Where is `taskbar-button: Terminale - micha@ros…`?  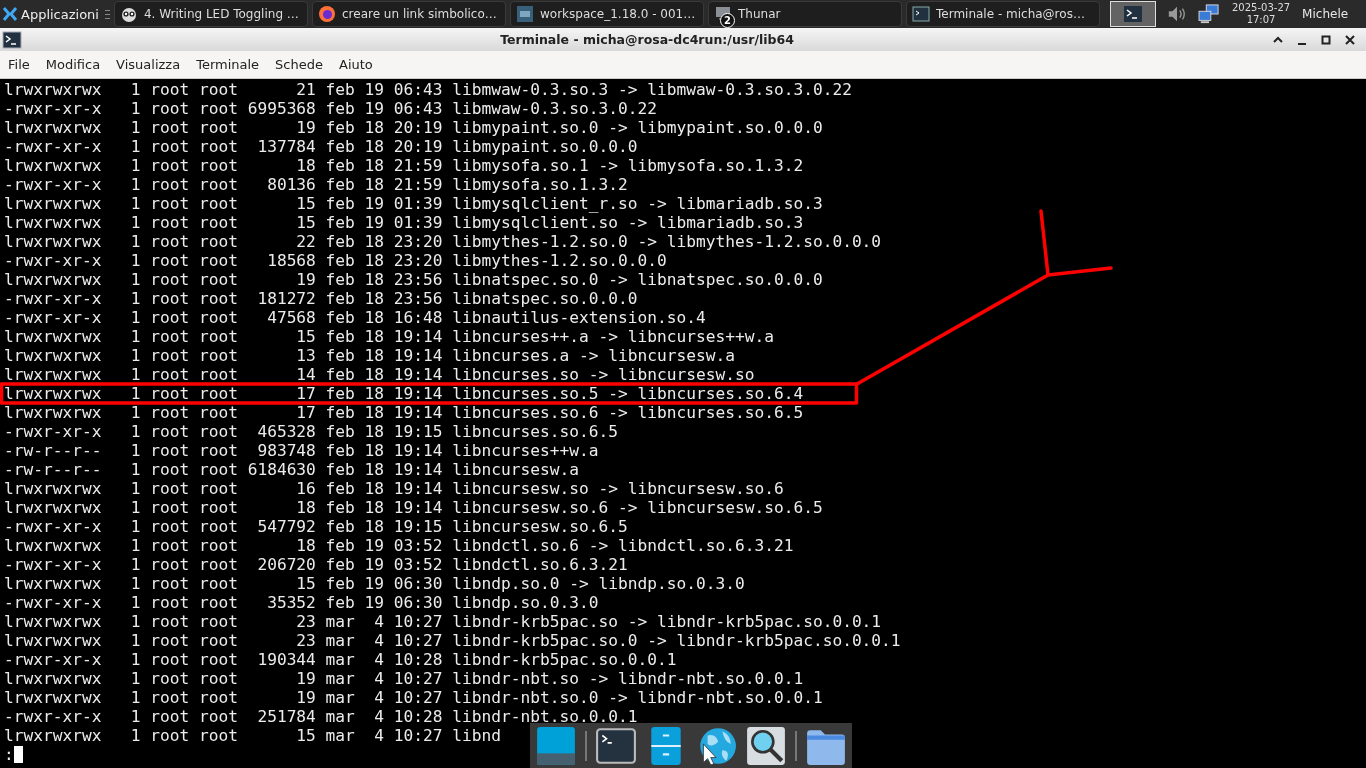 taskbar-button: Terminale - micha@ros… is located at coordinates (1003, 14).